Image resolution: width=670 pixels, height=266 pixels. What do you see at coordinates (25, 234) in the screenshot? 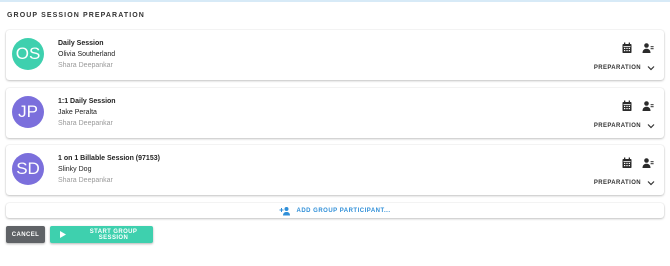
I see `cancel-button: CANCEL` at bounding box center [25, 234].